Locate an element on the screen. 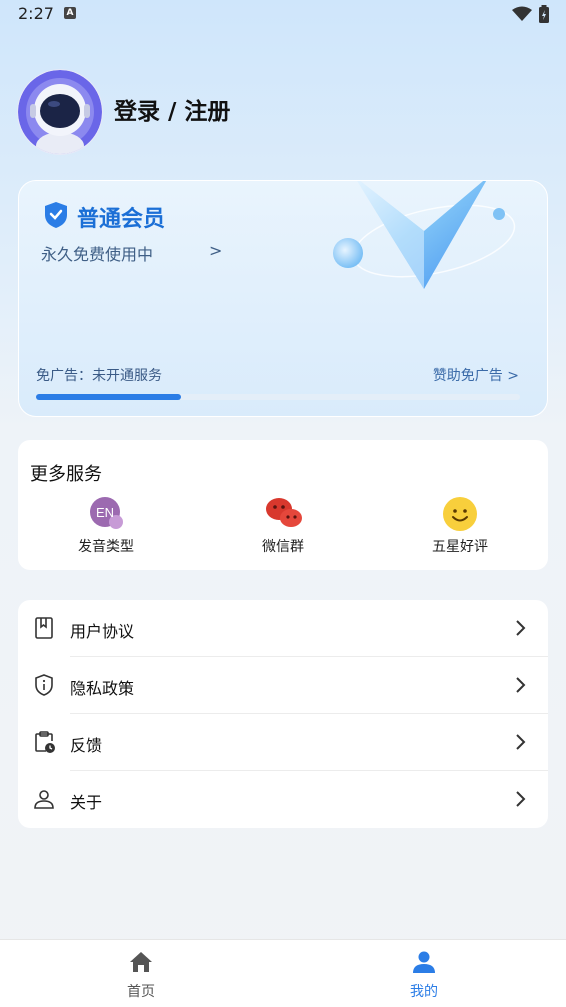  smiley-face-icon is located at coordinates (460, 514).